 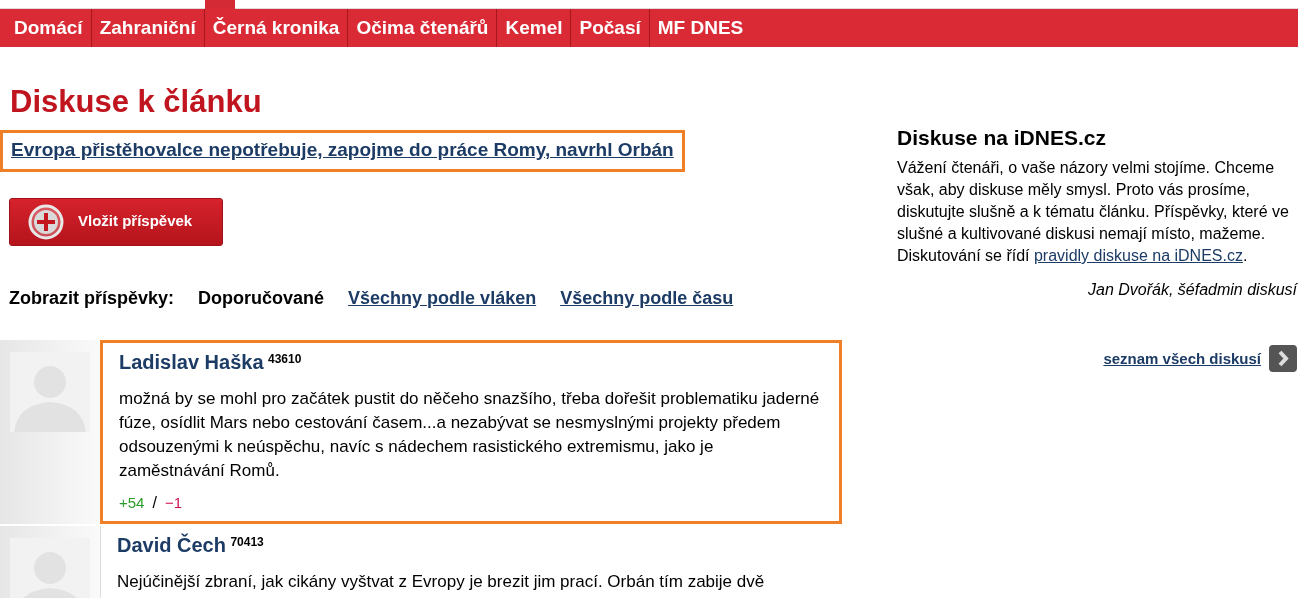 I want to click on filter-link: Všechny podle vláken, so click(x=442, y=298).